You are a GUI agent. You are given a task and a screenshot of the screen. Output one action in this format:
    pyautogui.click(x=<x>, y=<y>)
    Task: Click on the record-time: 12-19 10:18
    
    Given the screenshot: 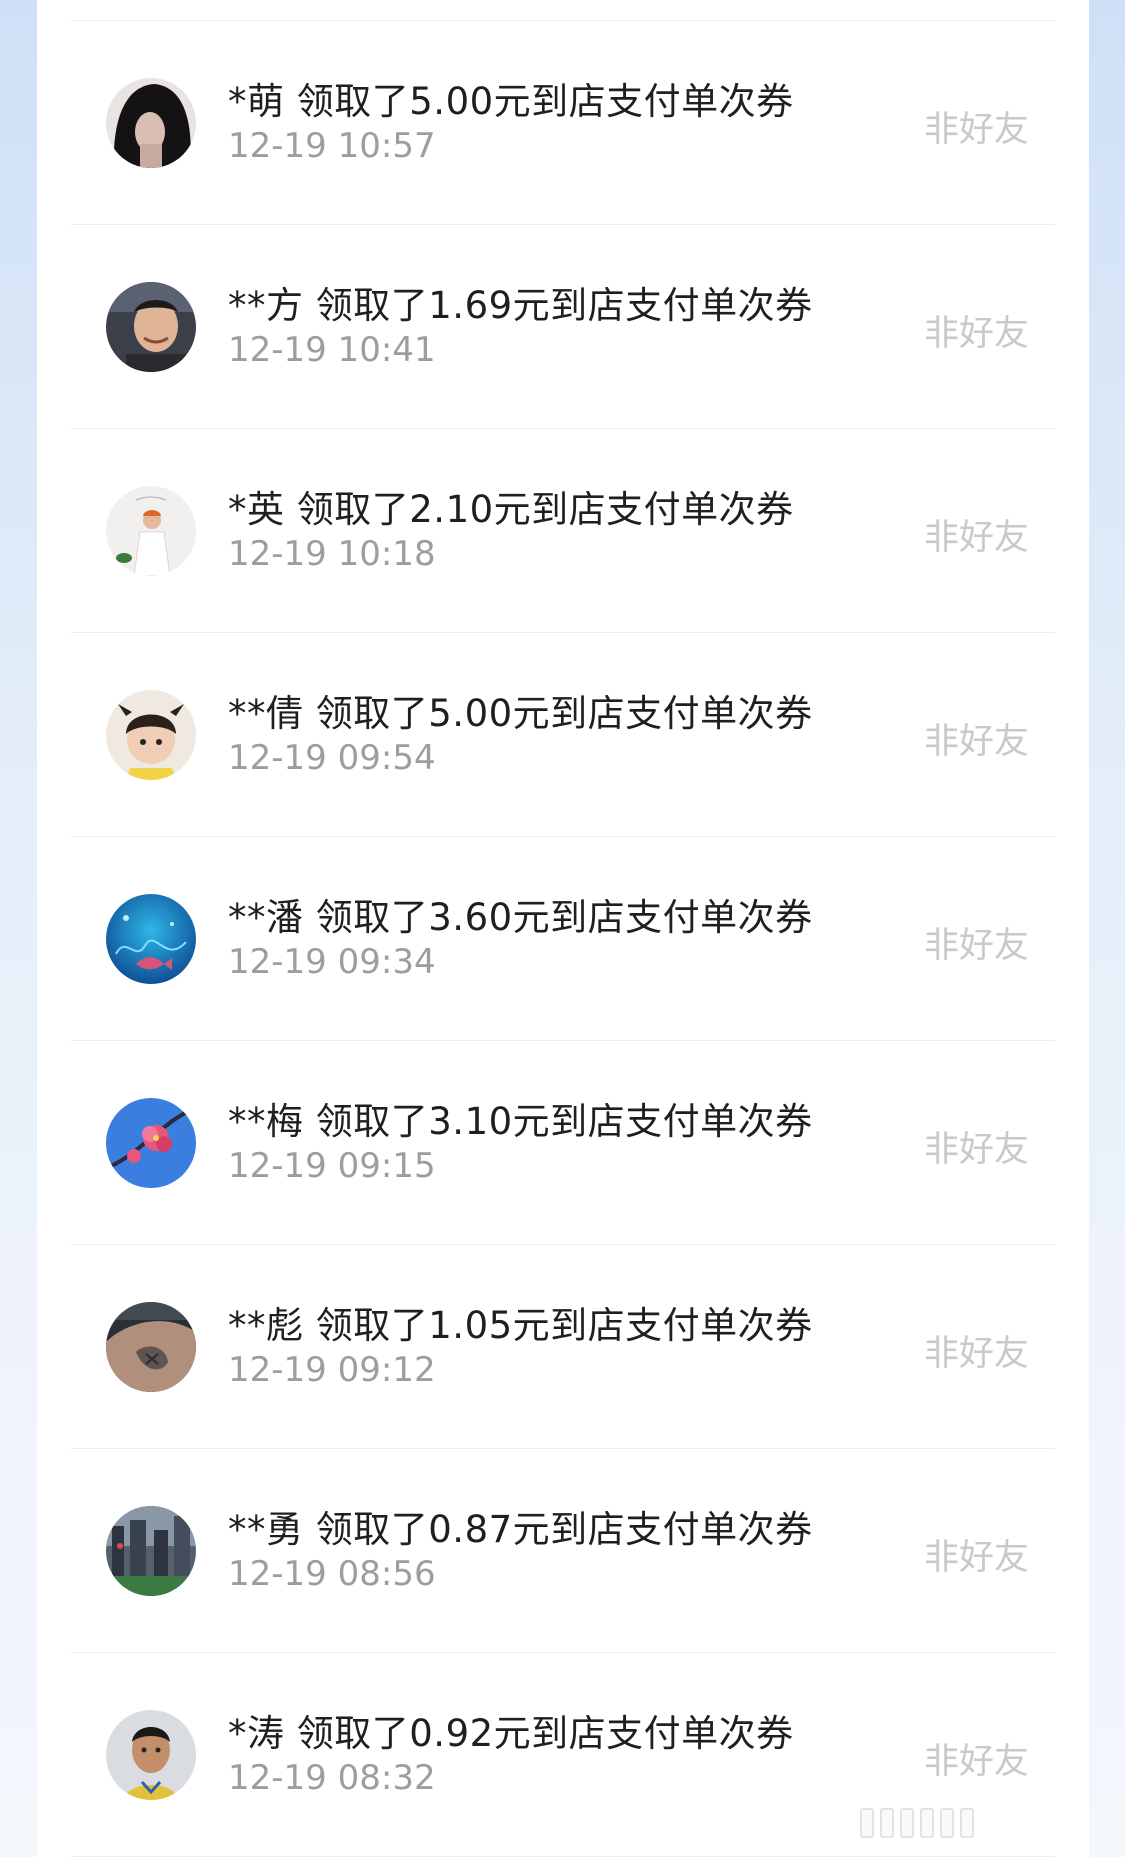 What is the action you would take?
    pyautogui.click(x=332, y=554)
    